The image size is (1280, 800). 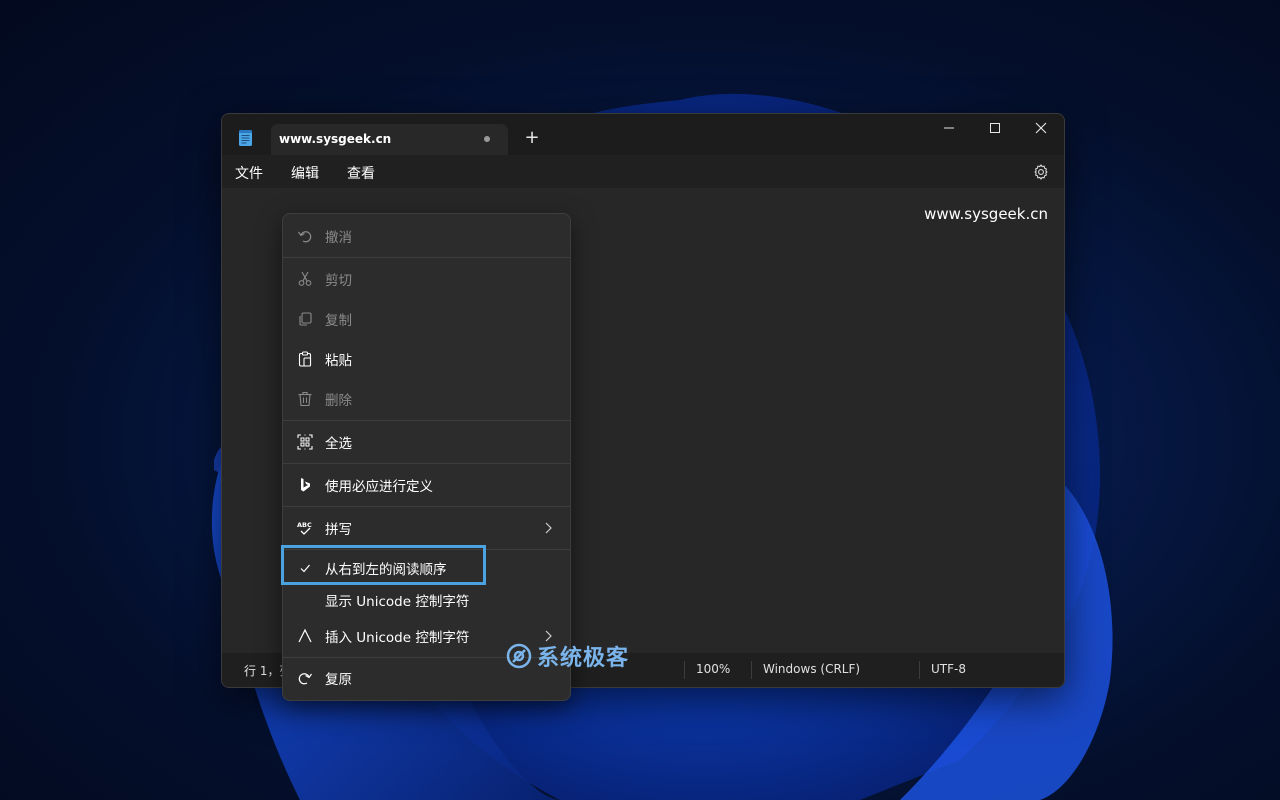 What do you see at coordinates (383, 565) in the screenshot?
I see `highlight-box` at bounding box center [383, 565].